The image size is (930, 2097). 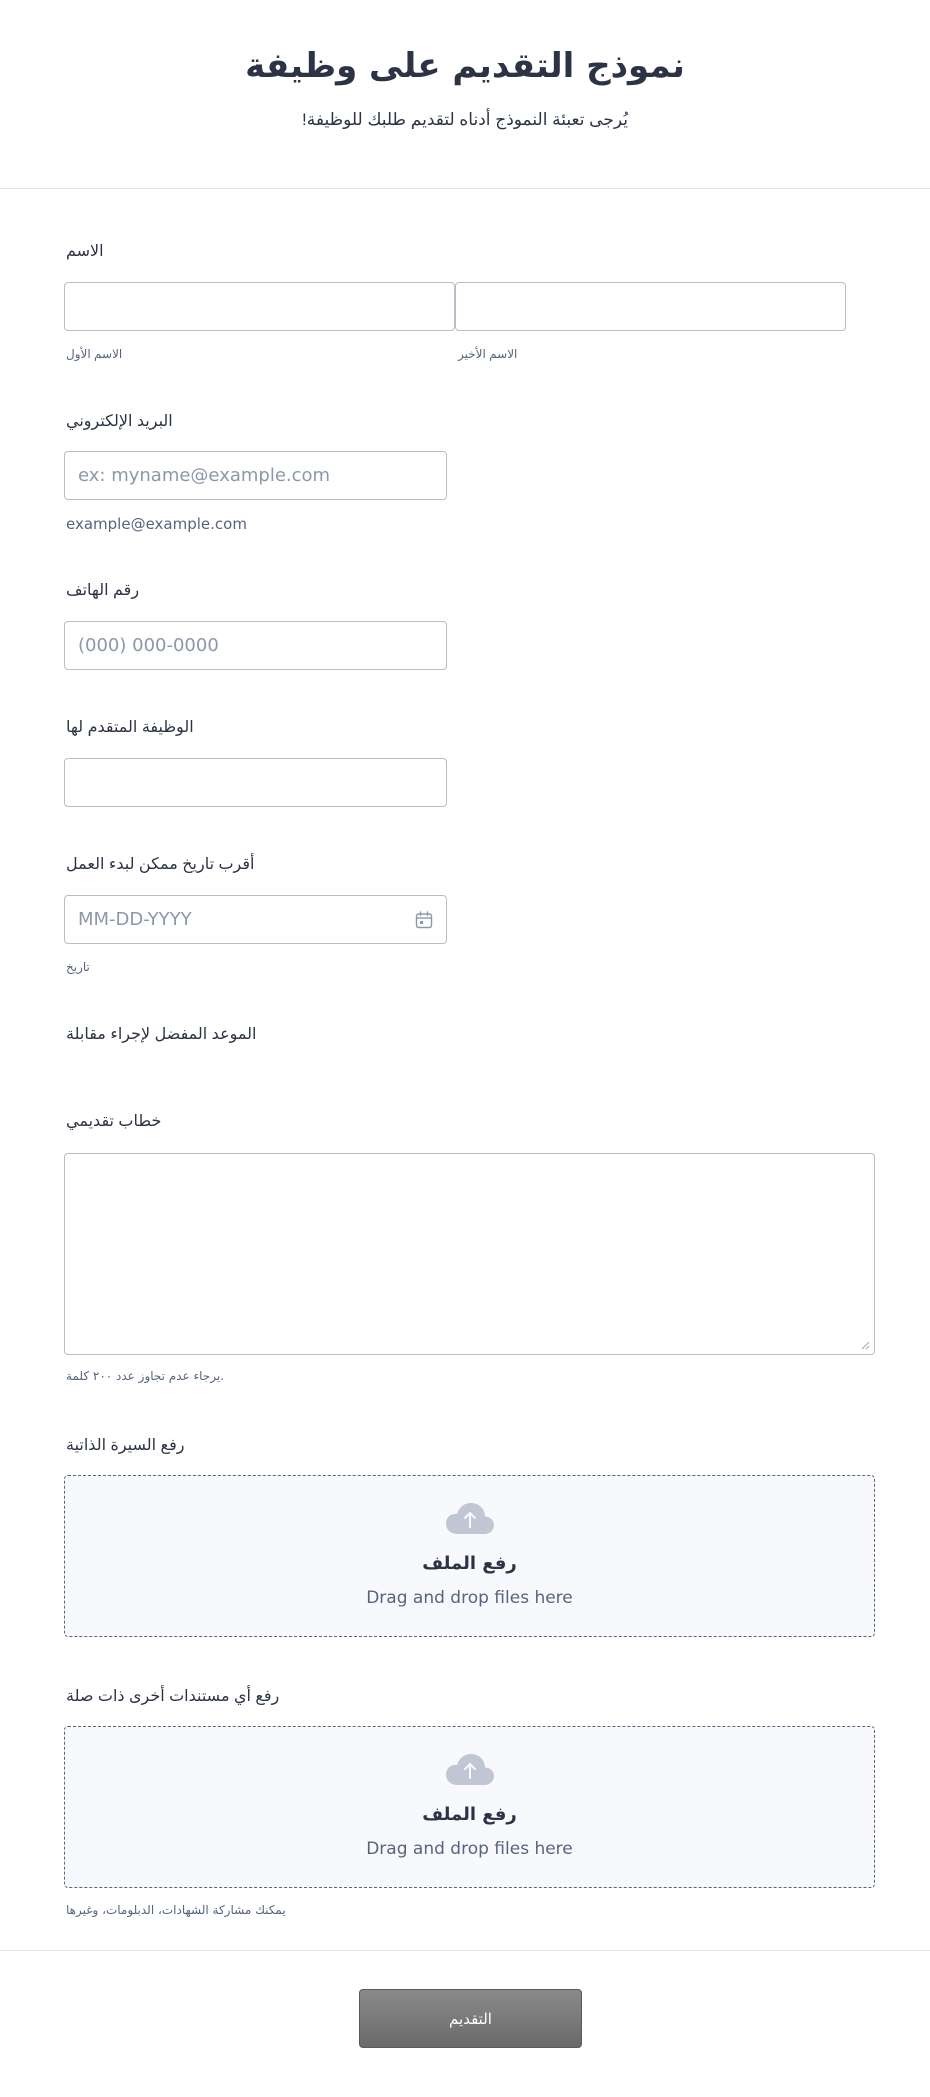 I want to click on position-label: الوظيفة المتقدم لها, so click(x=130, y=727).